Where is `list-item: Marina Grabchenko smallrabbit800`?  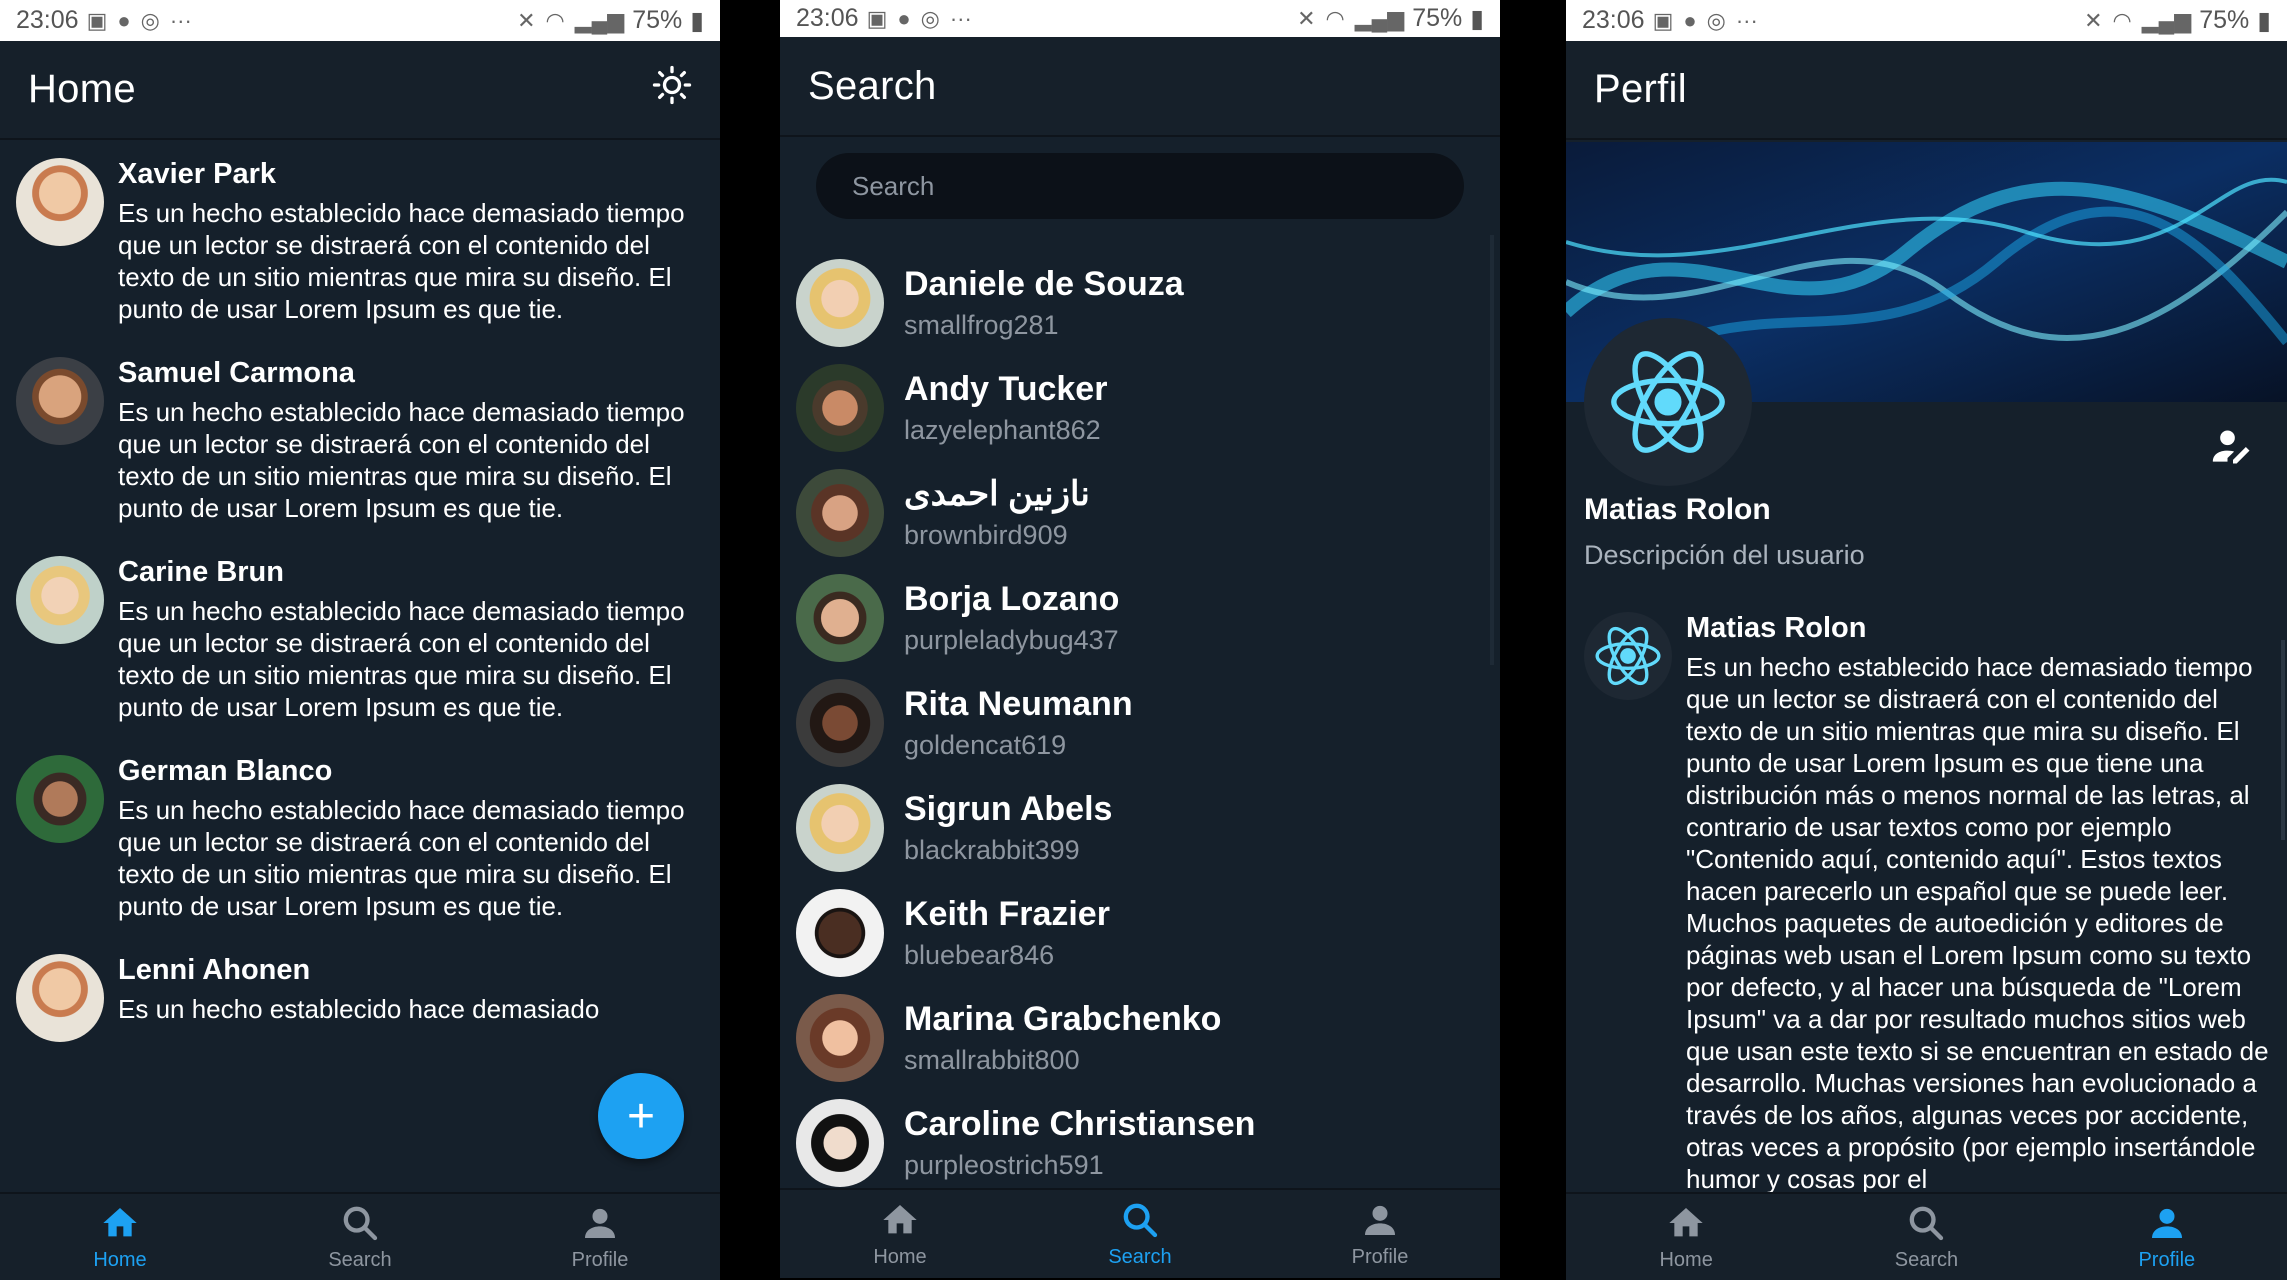
list-item: Marina Grabchenko smallrabbit800 is located at coordinates (1140, 1037).